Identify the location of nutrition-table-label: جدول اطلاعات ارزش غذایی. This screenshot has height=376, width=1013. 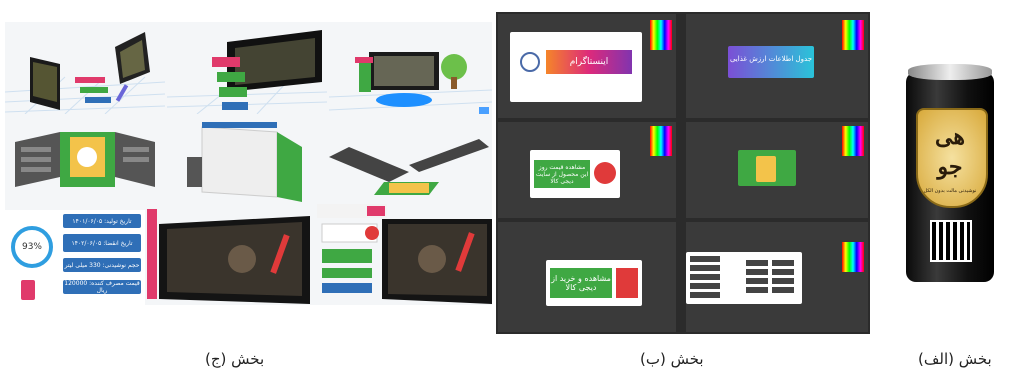
(771, 59).